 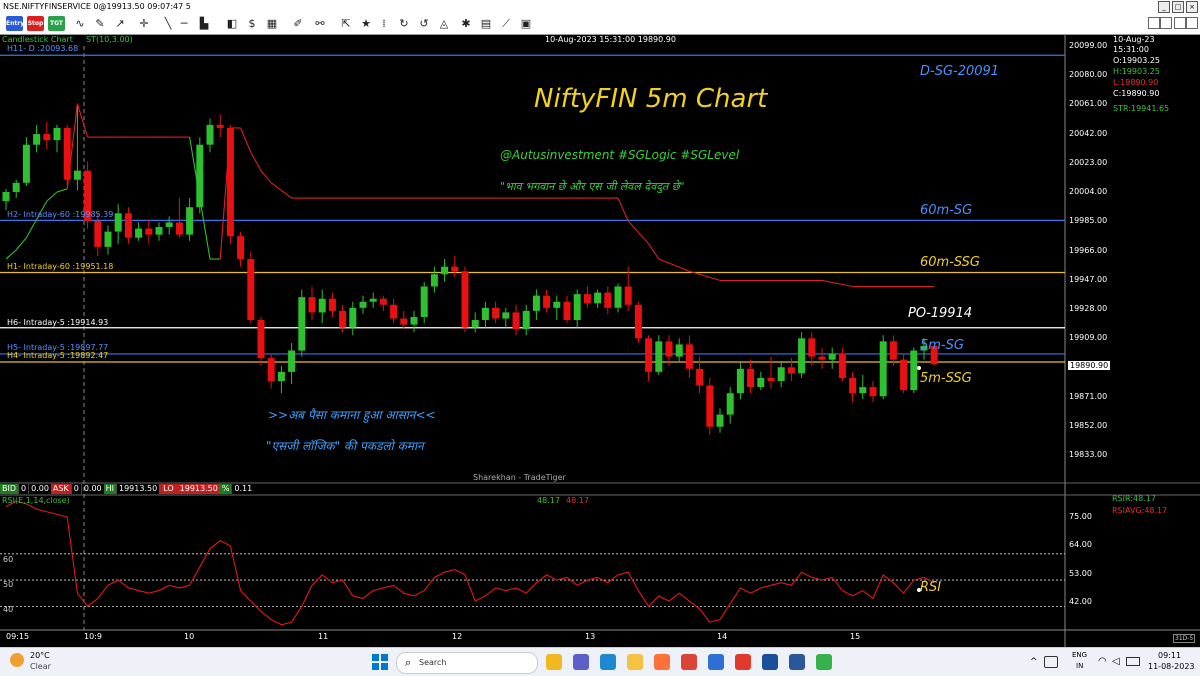 What do you see at coordinates (466, 23) in the screenshot?
I see `settings-icon: ✱` at bounding box center [466, 23].